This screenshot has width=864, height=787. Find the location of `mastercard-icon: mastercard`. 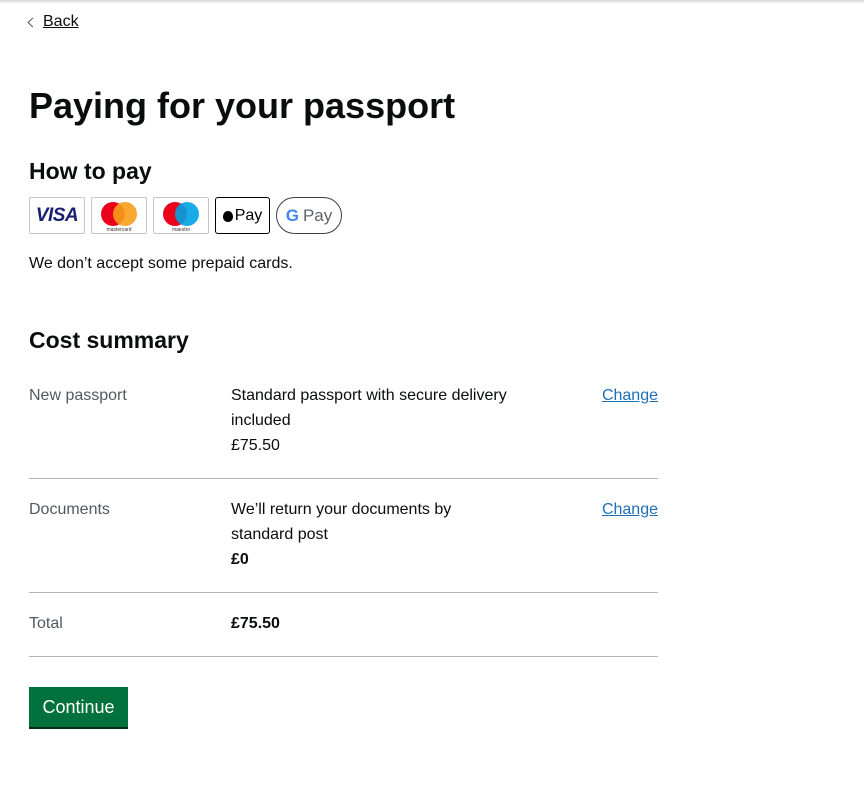

mastercard-icon: mastercard is located at coordinates (119, 215).